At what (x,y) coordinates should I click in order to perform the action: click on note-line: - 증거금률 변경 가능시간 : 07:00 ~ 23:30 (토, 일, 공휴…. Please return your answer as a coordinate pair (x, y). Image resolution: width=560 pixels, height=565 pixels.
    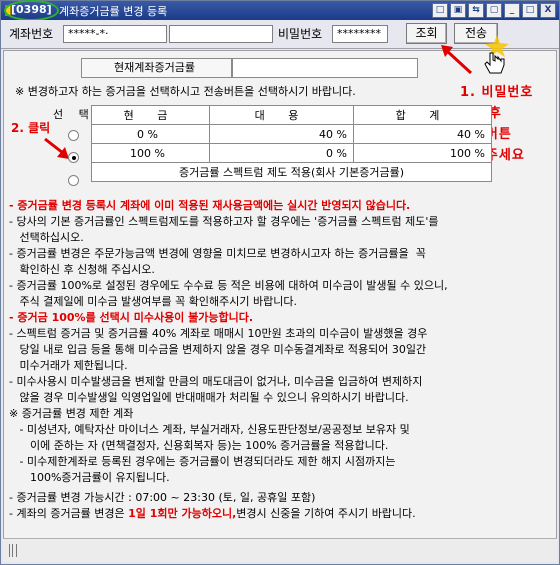
    Looking at the image, I should click on (162, 497).